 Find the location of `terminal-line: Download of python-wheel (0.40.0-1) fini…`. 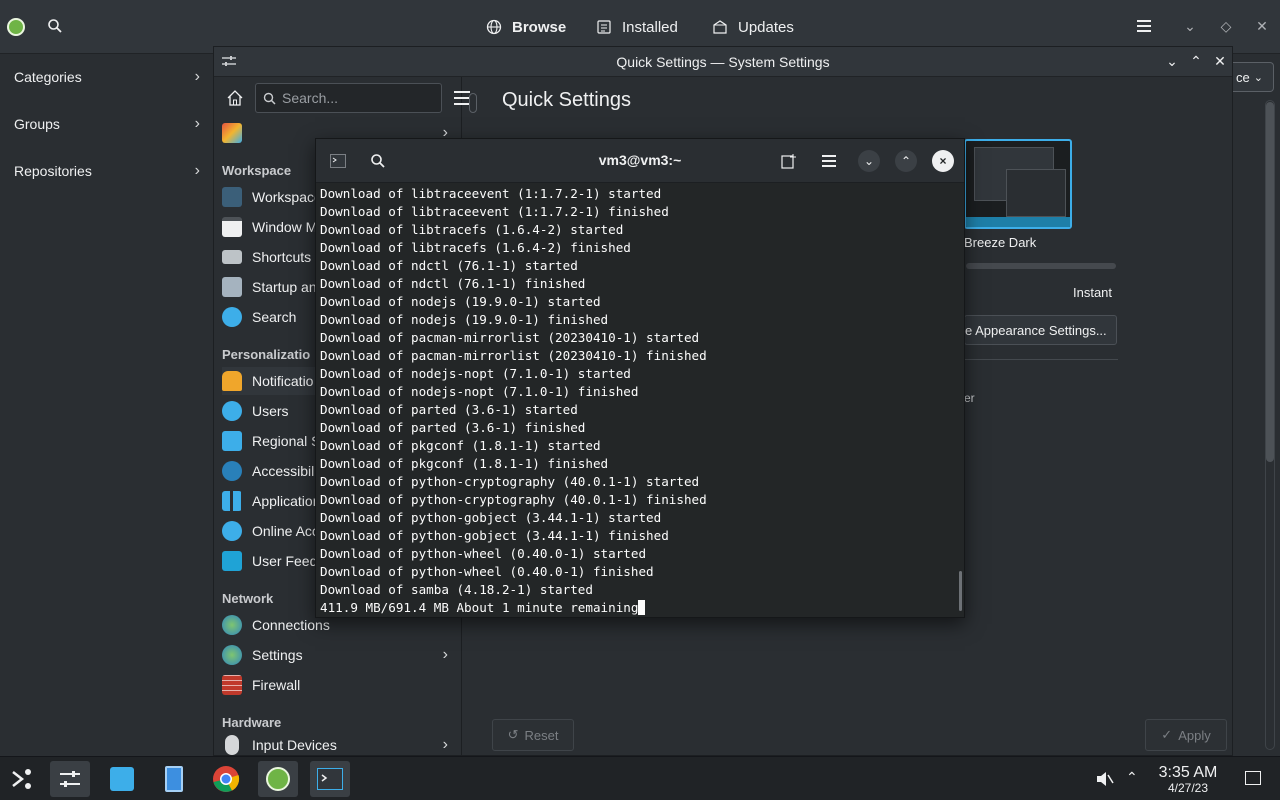

terminal-line: Download of python-wheel (0.40.0-1) fini… is located at coordinates (487, 571).